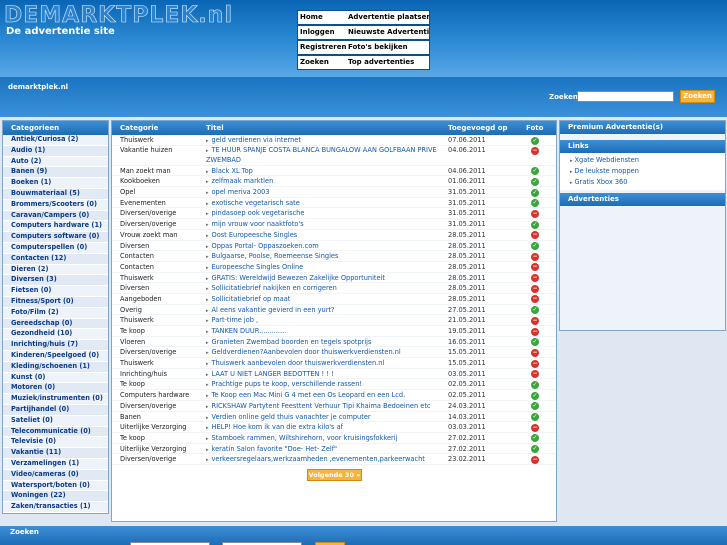  I want to click on category-link: Computers hardware (1), so click(55, 227).